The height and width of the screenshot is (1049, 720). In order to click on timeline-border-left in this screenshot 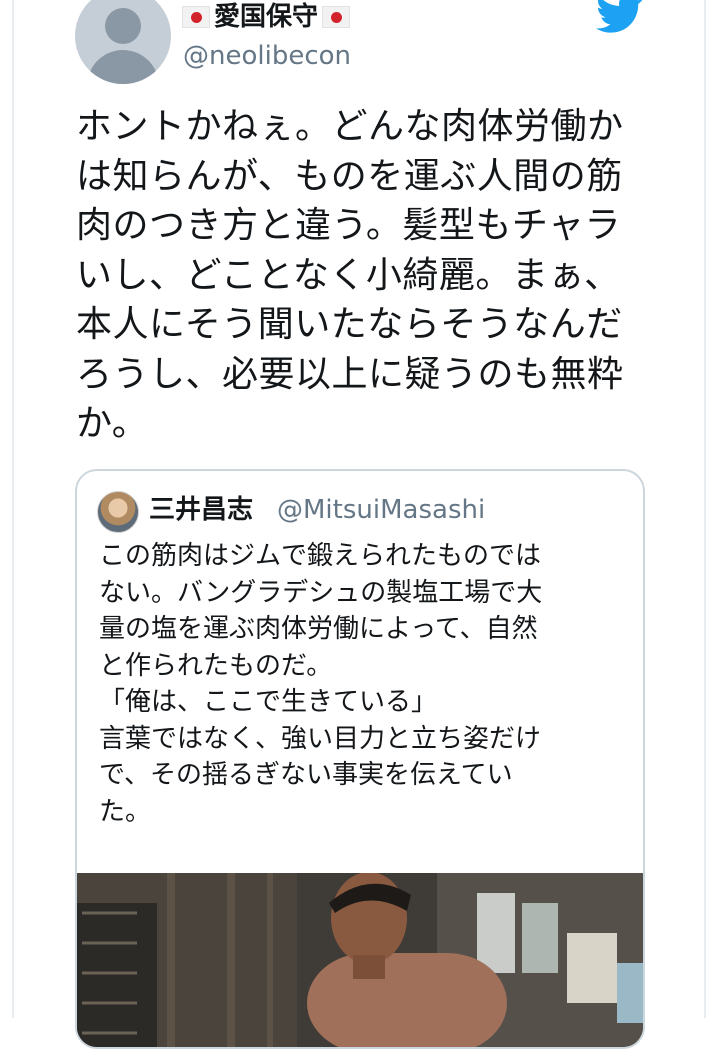, I will do `click(13, 509)`.